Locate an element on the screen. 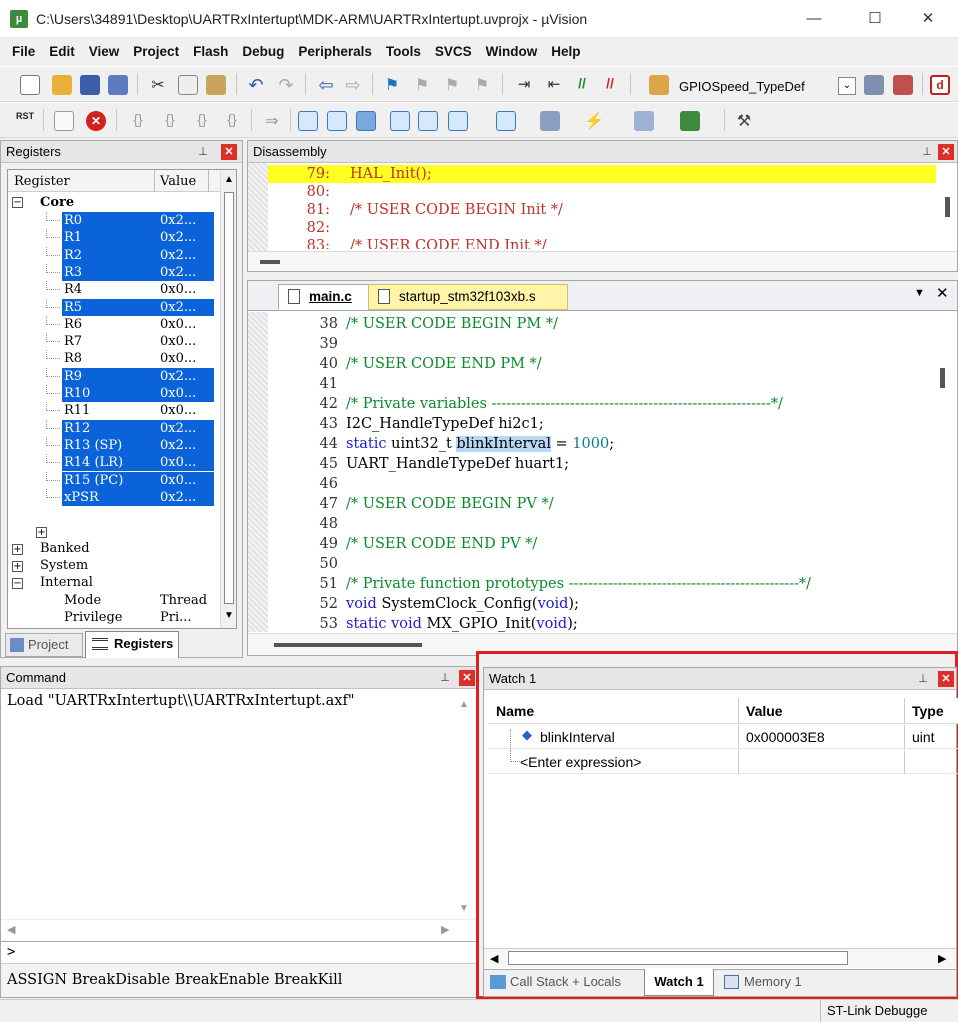 This screenshot has height=1022, width=958. register-name: R3 is located at coordinates (109, 272).